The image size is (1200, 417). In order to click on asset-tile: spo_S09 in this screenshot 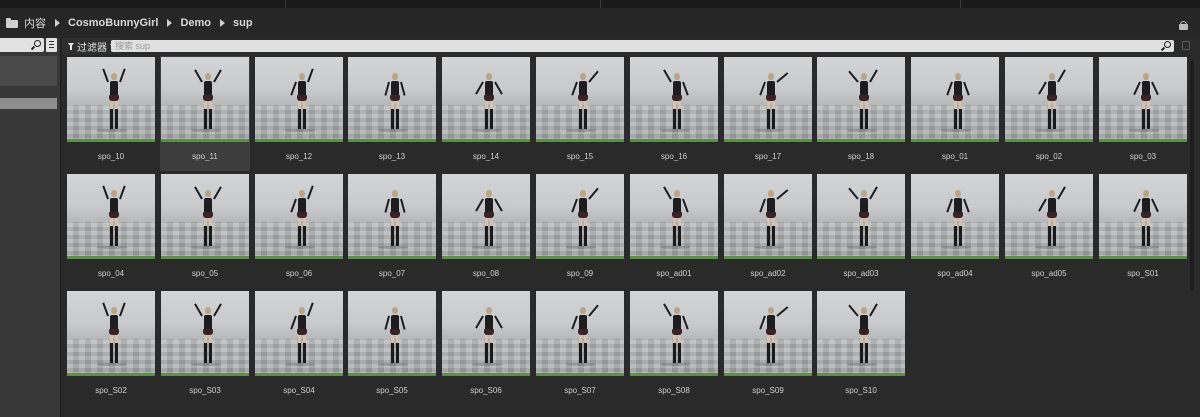, I will do `click(768, 347)`.